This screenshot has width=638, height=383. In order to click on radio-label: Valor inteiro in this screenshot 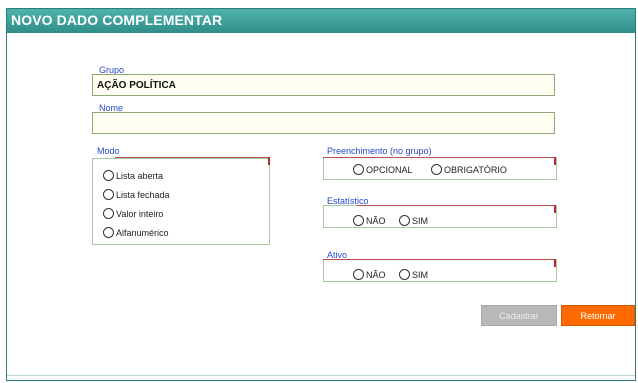, I will do `click(140, 213)`.